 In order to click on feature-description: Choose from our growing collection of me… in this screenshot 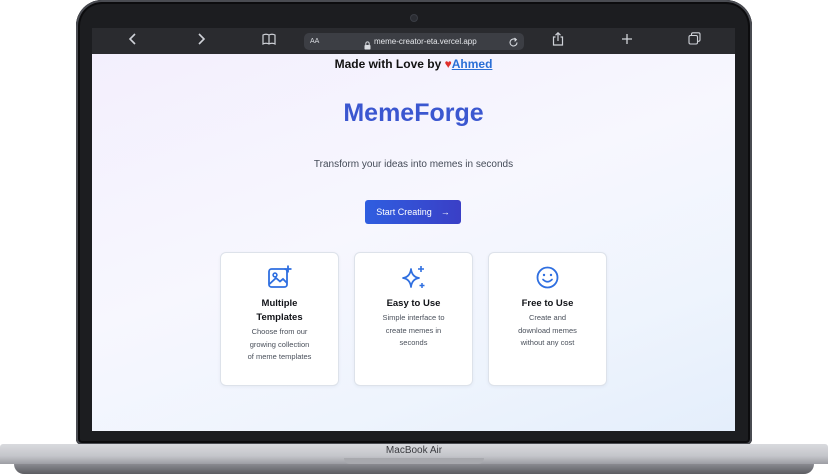, I will do `click(279, 344)`.